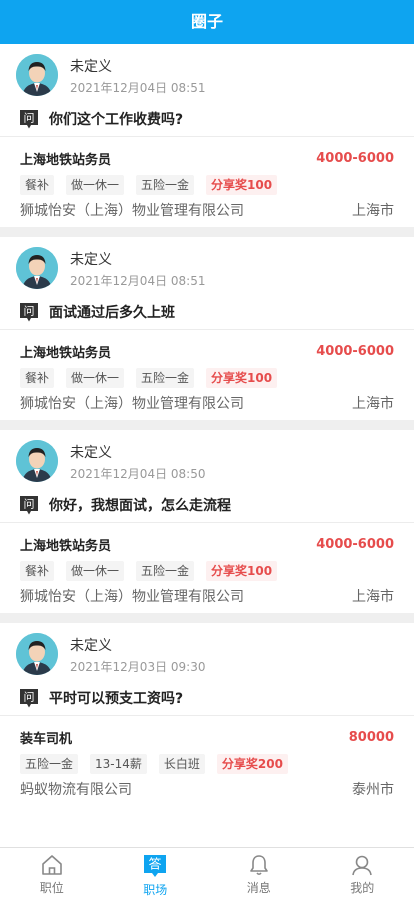 The height and width of the screenshot is (898, 414). I want to click on page-title: 圈子, so click(207, 21).